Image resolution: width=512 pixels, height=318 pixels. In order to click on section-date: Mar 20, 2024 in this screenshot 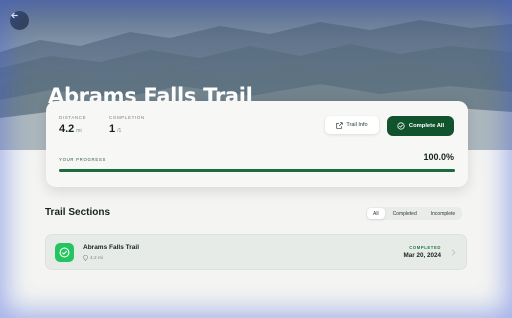, I will do `click(422, 255)`.